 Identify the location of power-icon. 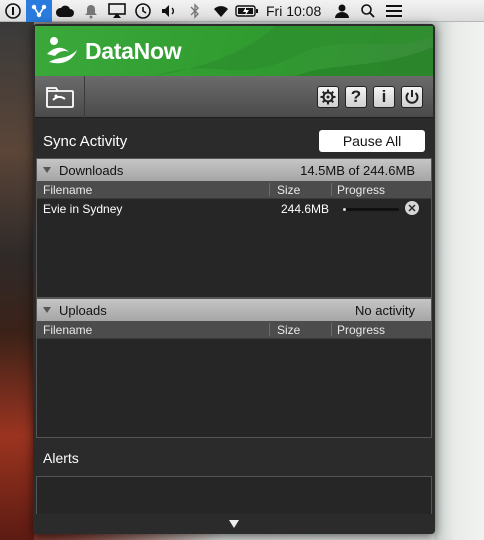
(412, 97).